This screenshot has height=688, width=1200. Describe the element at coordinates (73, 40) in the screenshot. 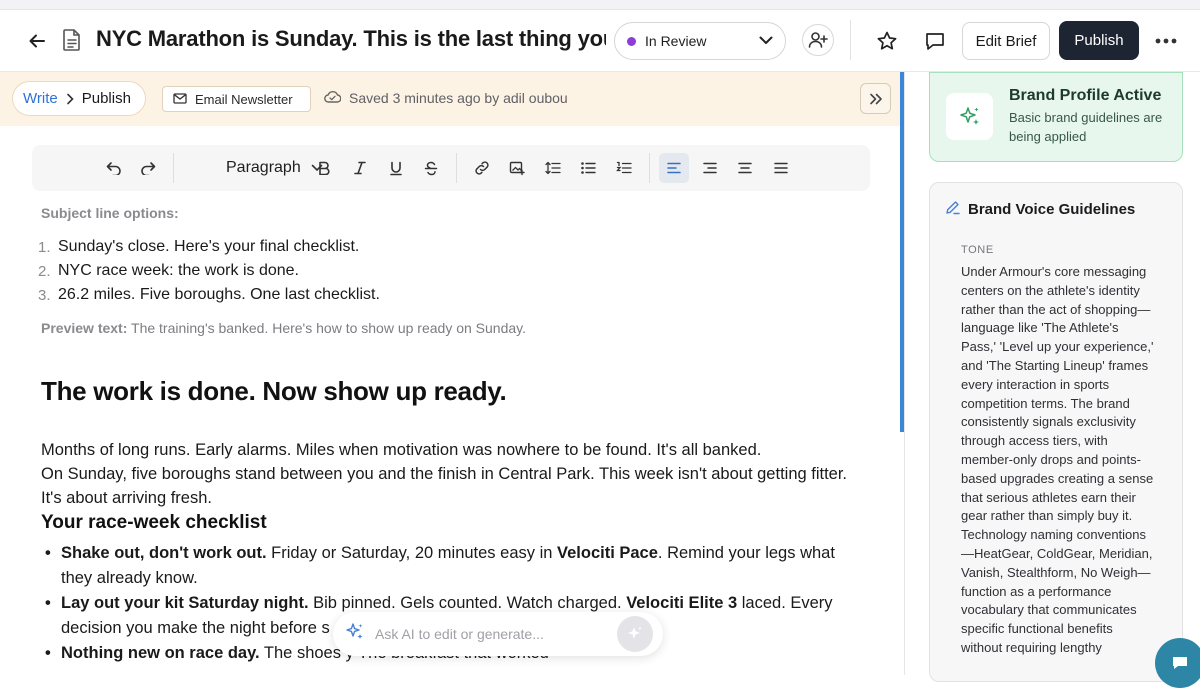

I see `document-icon` at that location.